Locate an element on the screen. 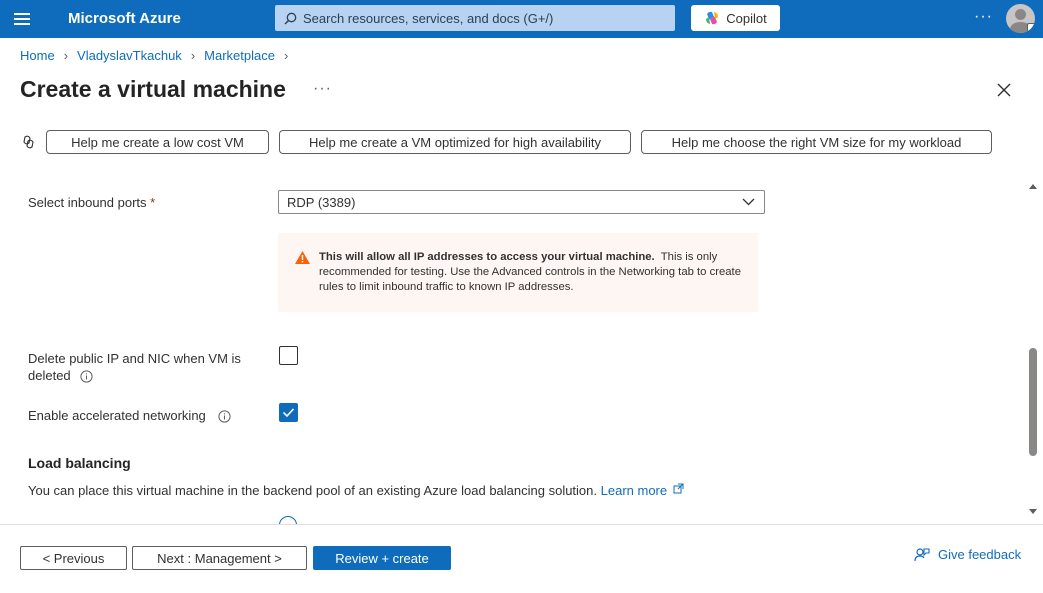 The image size is (1043, 593). learn-more-text: Learn more is located at coordinates (634, 490).